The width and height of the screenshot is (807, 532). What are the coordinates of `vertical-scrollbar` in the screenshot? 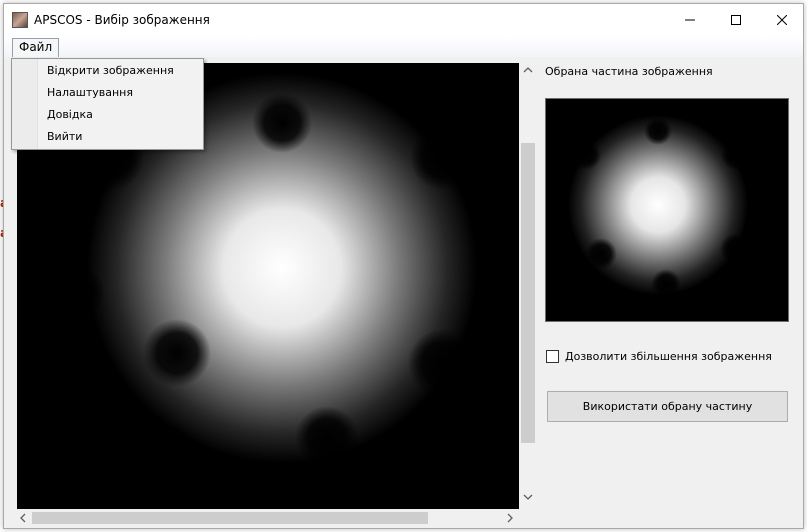 It's located at (528, 286).